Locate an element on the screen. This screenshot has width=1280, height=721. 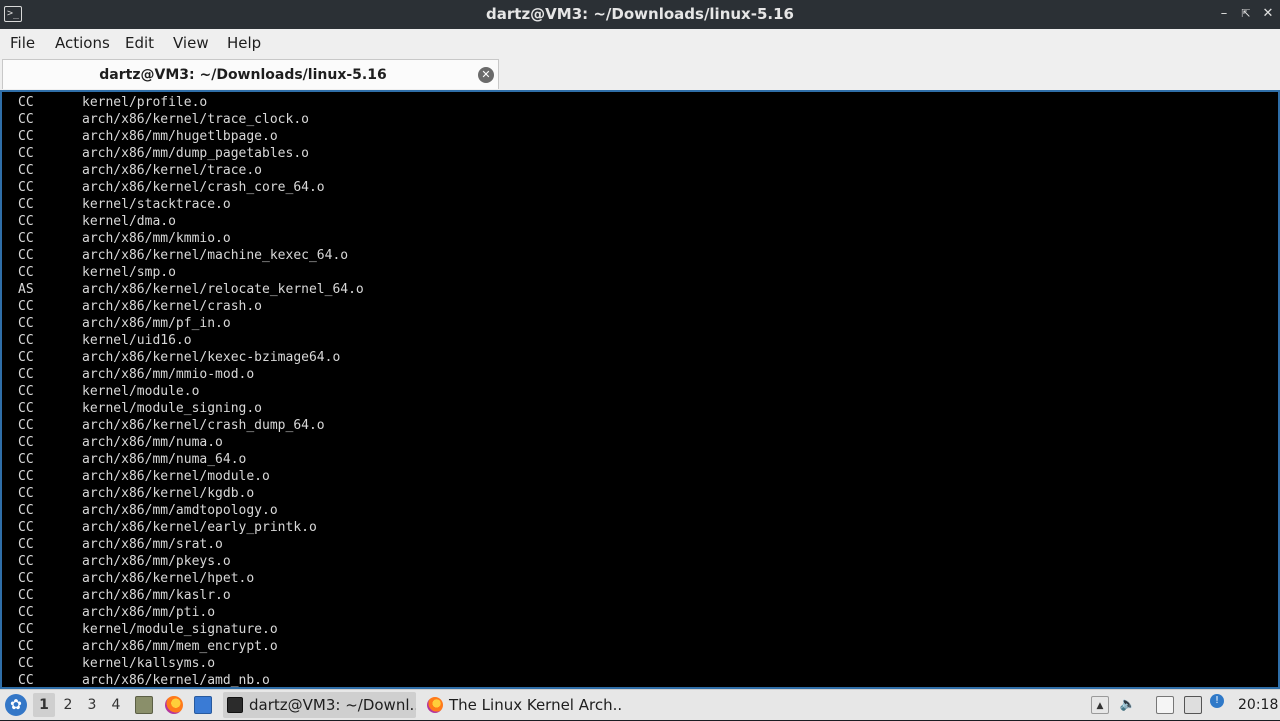
build-object-path: arch/x86/kernel/trace.o is located at coordinates (172, 170).